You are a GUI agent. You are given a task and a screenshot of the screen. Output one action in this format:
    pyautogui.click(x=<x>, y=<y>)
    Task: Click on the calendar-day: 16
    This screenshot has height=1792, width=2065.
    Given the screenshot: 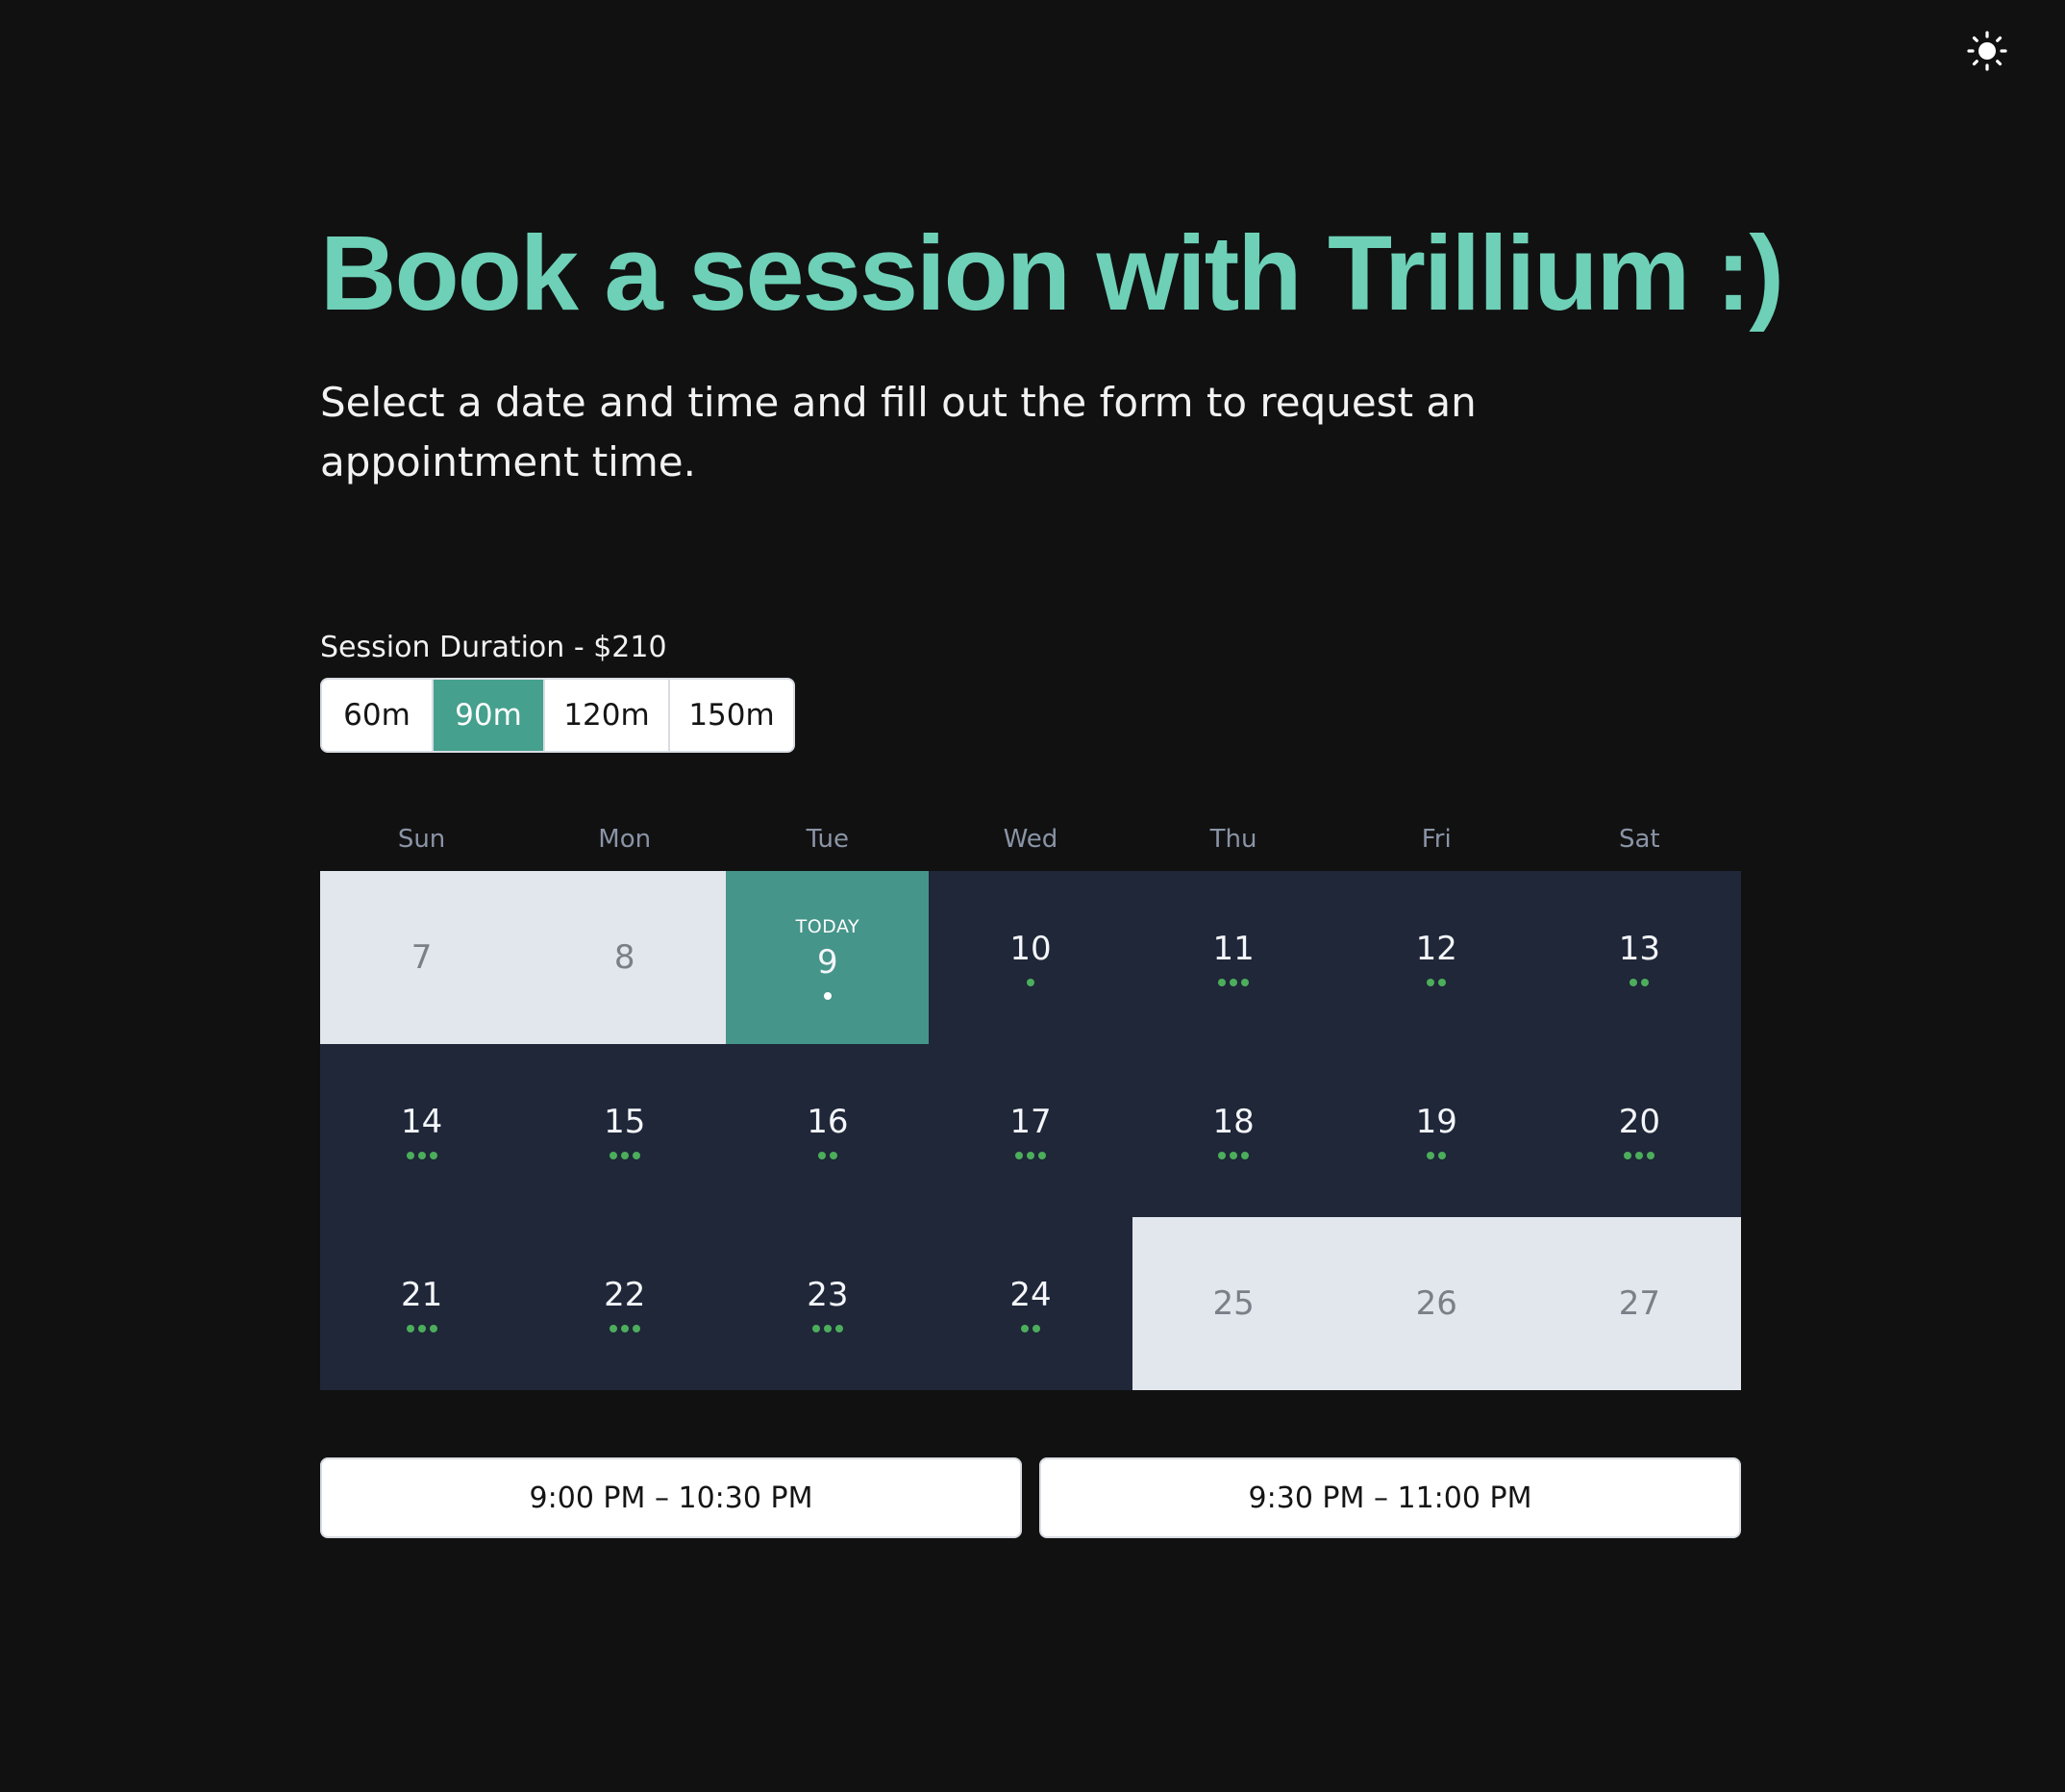 What is the action you would take?
    pyautogui.click(x=828, y=1130)
    